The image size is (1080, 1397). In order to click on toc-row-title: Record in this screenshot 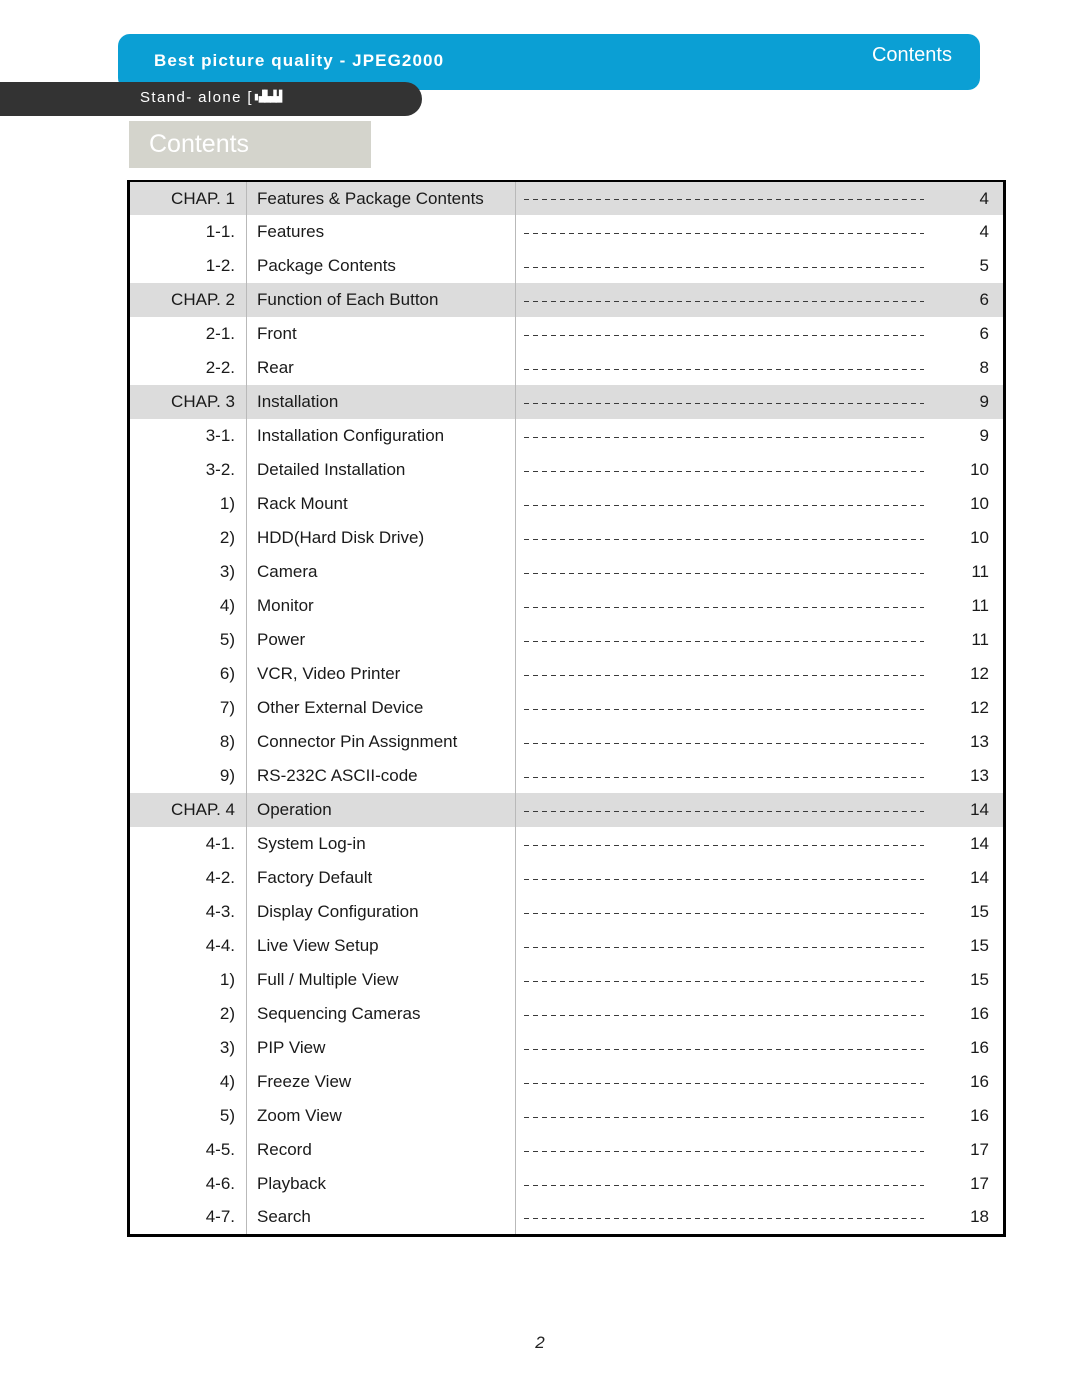, I will do `click(381, 1150)`.